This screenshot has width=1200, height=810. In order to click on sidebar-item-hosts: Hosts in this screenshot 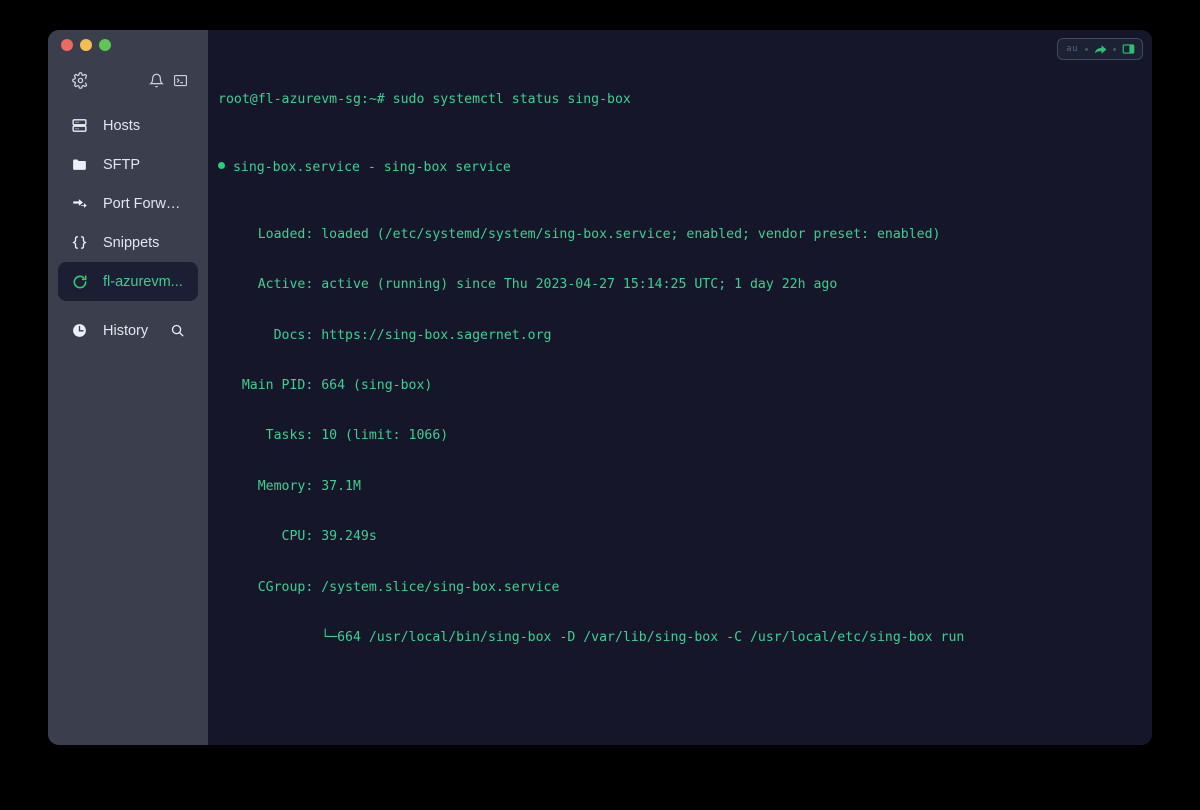, I will do `click(128, 125)`.